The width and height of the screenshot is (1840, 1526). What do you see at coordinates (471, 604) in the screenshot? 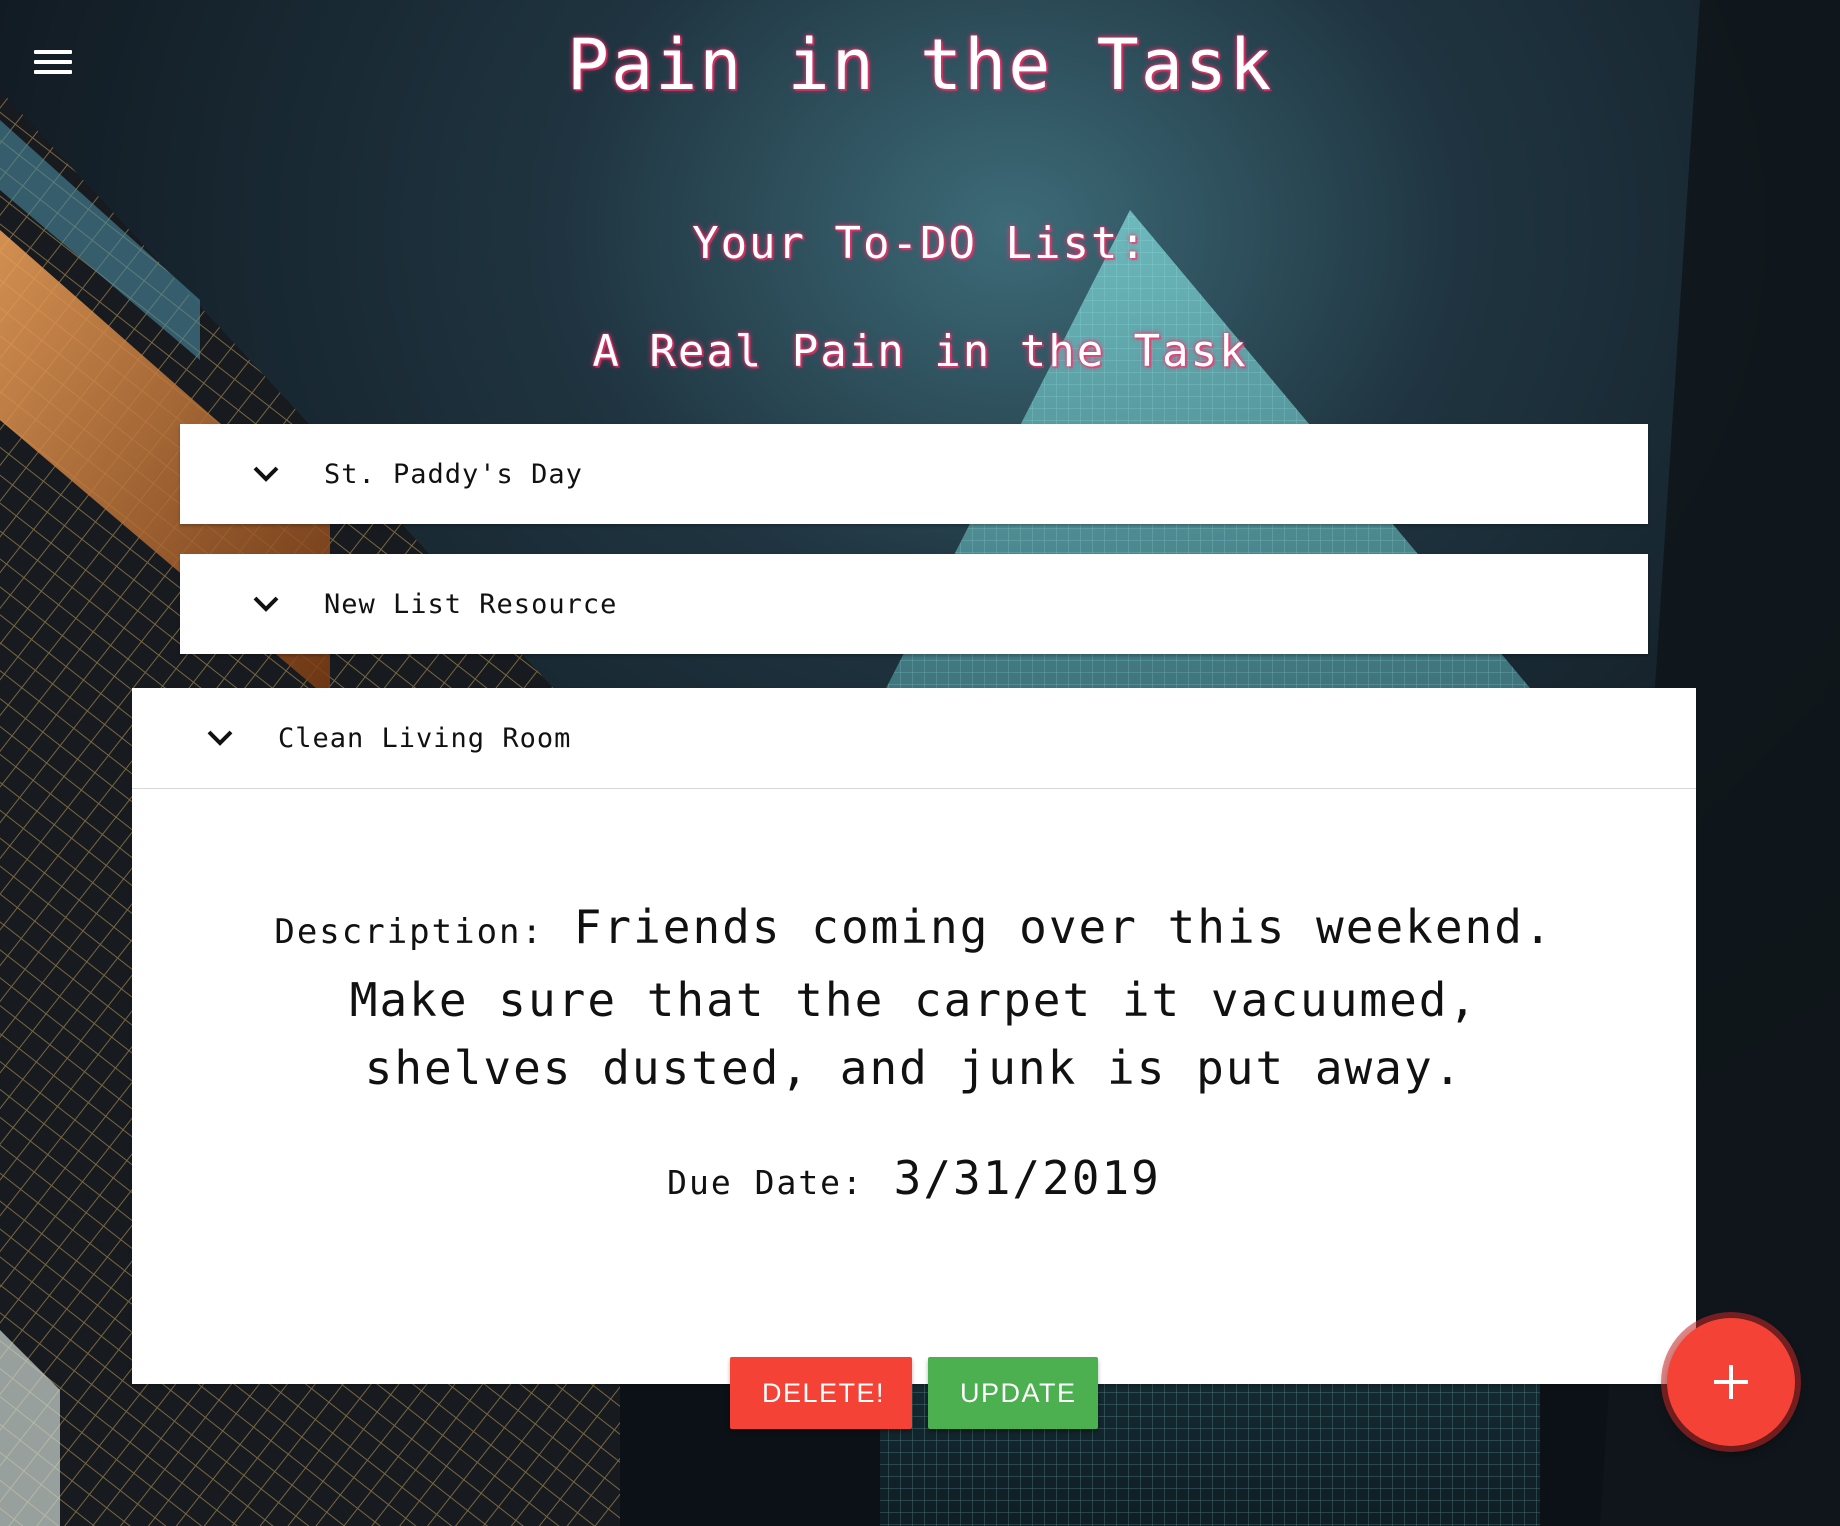
I see `list-item-title: New List Resource` at bounding box center [471, 604].